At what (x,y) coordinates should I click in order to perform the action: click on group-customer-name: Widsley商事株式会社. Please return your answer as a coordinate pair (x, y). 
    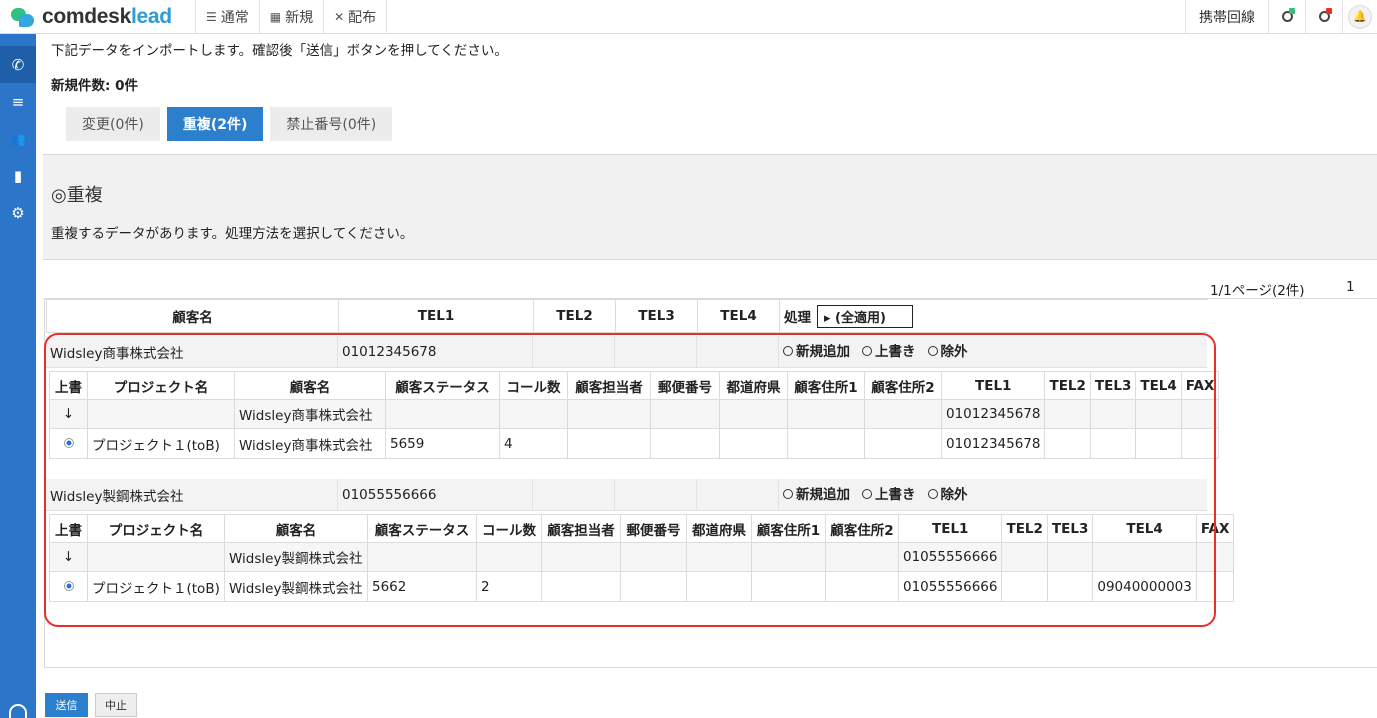
    Looking at the image, I should click on (192, 352).